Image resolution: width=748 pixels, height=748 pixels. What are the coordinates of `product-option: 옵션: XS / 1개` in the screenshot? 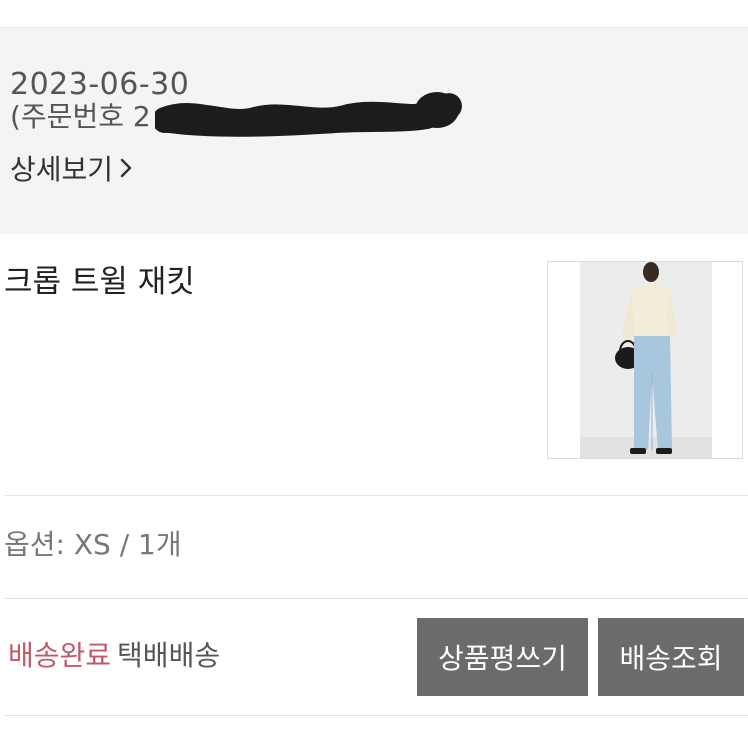 It's located at (93, 544).